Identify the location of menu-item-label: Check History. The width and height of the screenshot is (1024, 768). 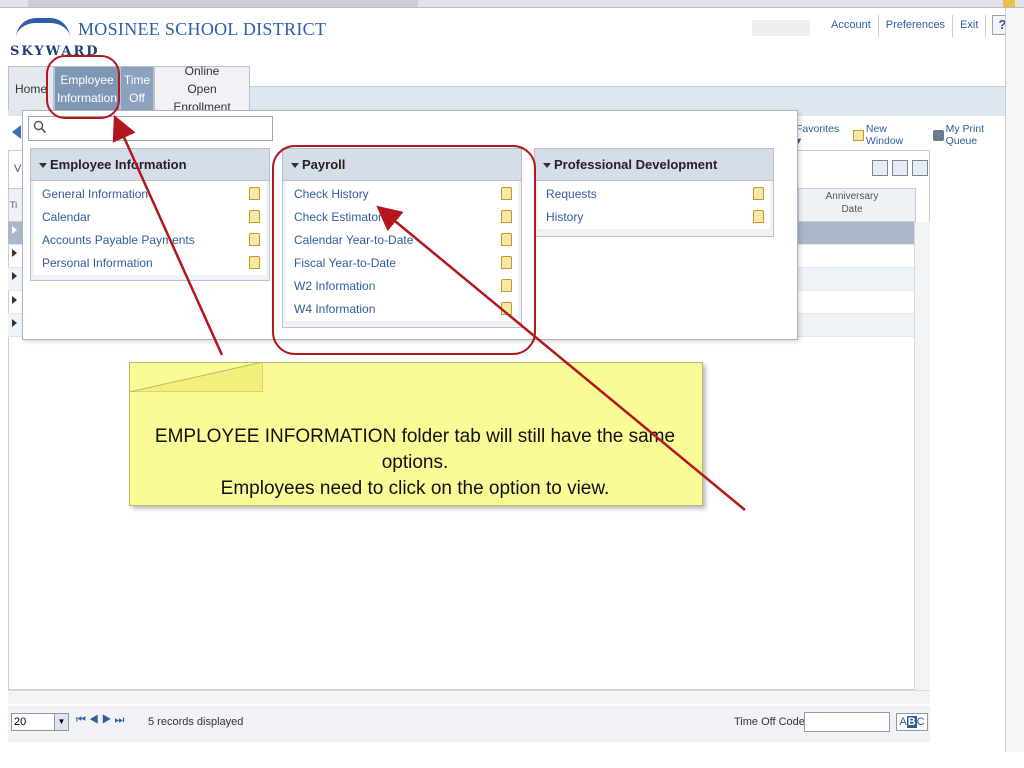
(331, 194).